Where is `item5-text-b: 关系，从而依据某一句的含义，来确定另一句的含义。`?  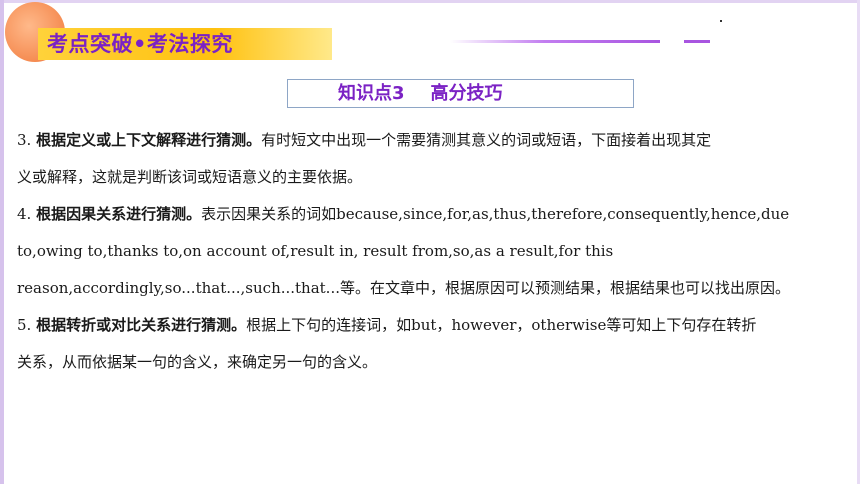 item5-text-b: 关系，从而依据某一句的含义，来确定另一句的含义。 is located at coordinates (197, 362).